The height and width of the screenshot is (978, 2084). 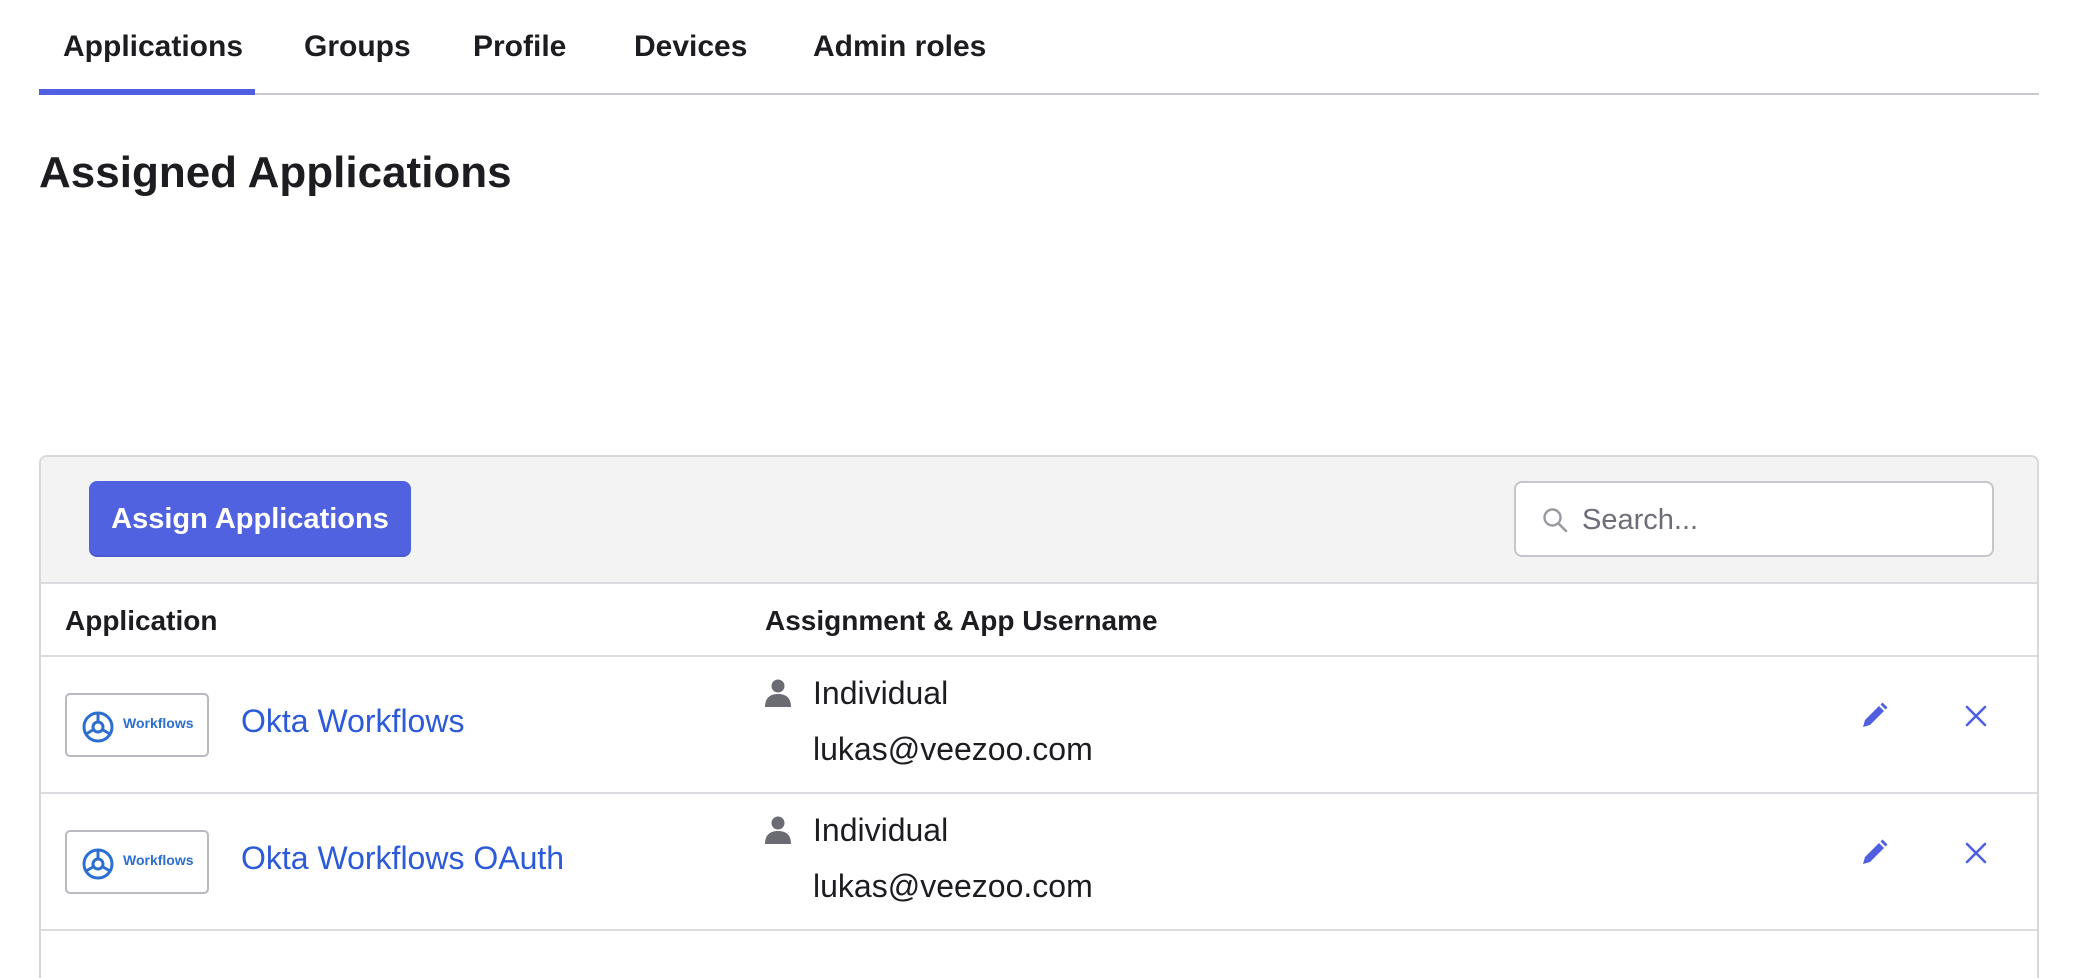 I want to click on tab-profile: Profile, so click(x=519, y=47).